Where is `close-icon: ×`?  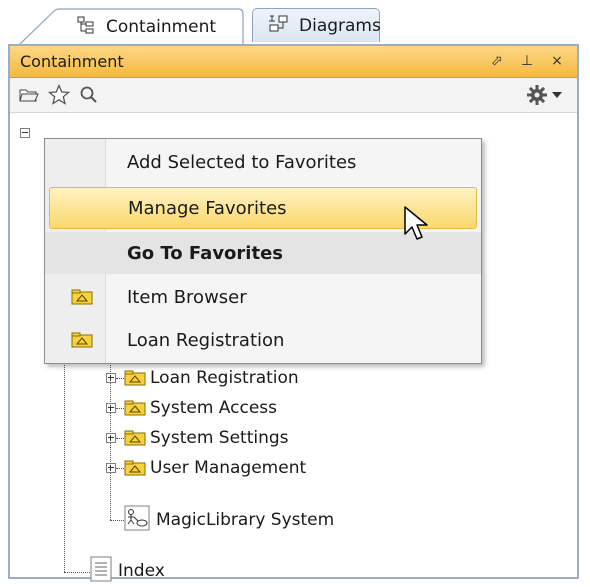 close-icon: × is located at coordinates (557, 61).